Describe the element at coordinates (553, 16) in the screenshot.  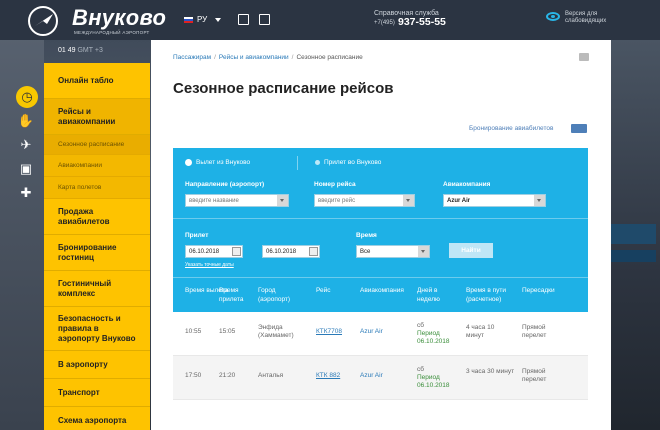
I see `eye-icon` at that location.